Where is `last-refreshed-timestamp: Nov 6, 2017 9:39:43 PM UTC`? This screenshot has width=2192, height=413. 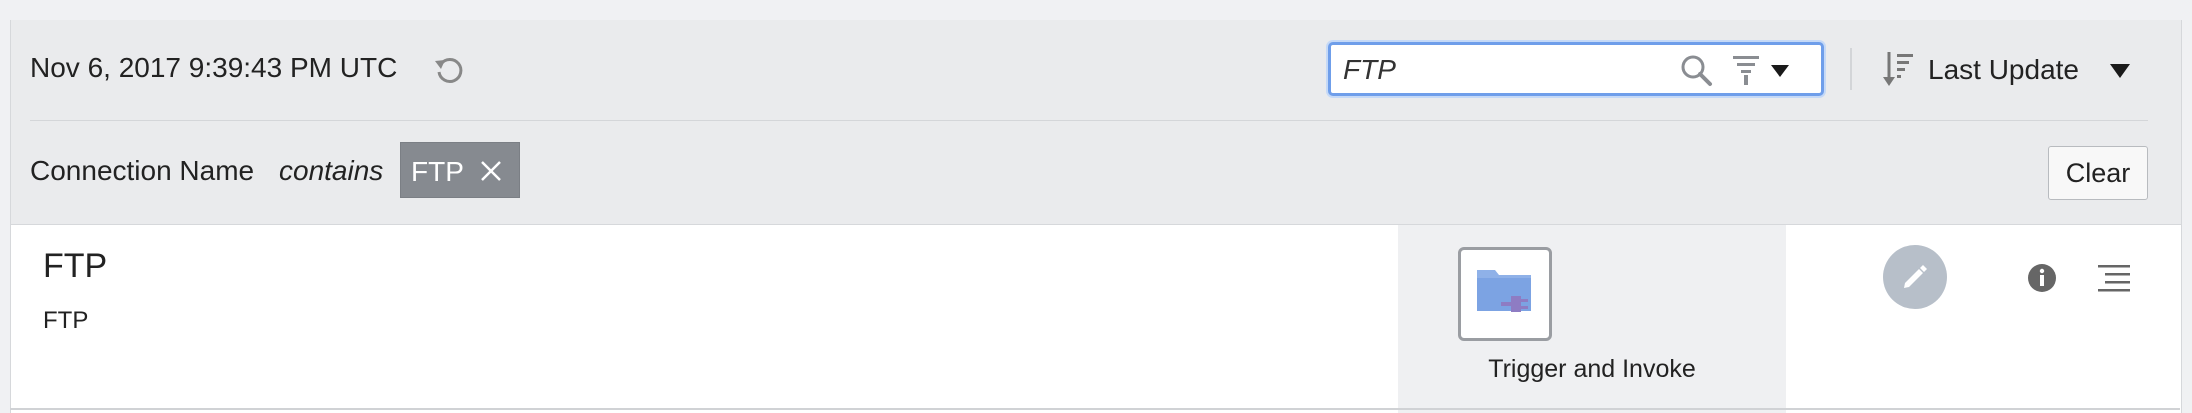 last-refreshed-timestamp: Nov 6, 2017 9:39:43 PM UTC is located at coordinates (214, 67).